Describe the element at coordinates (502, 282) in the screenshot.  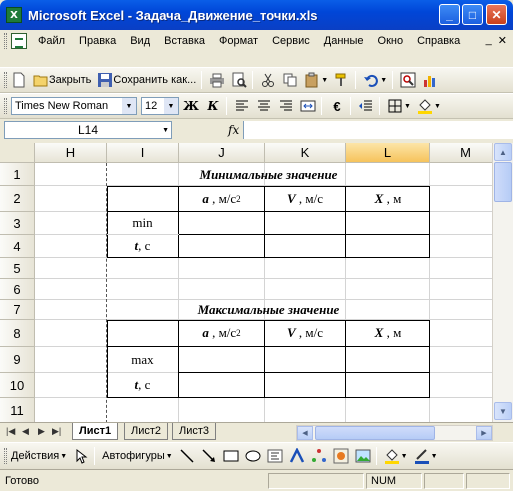
I see `vertical-scrollbar: ▲ ▼` at that location.